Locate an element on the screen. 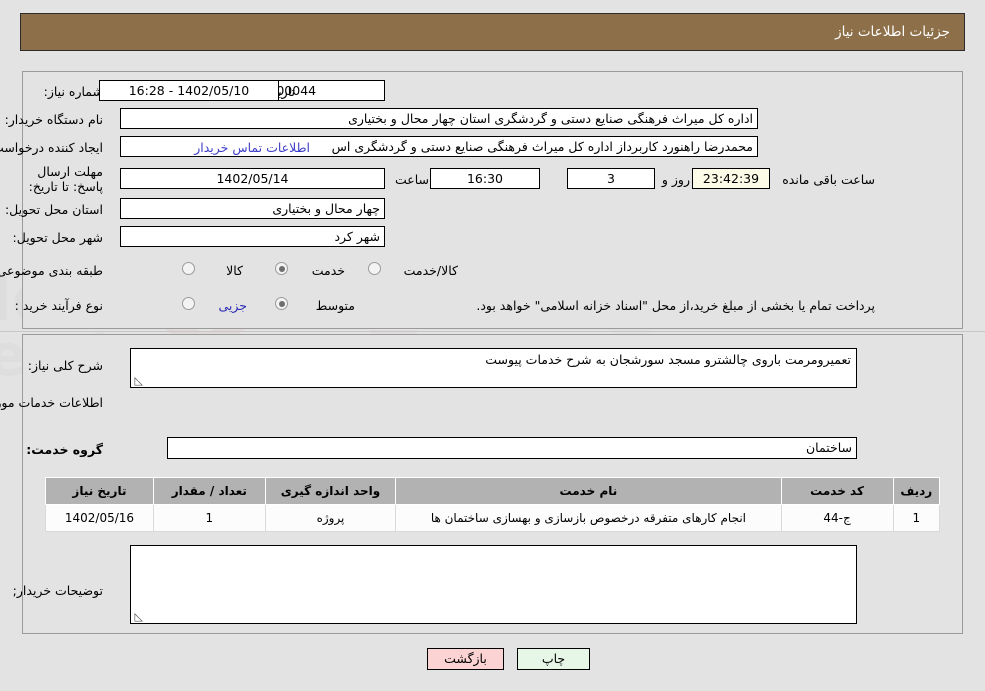 The width and height of the screenshot is (985, 691). radio-category-kala is located at coordinates (188, 268).